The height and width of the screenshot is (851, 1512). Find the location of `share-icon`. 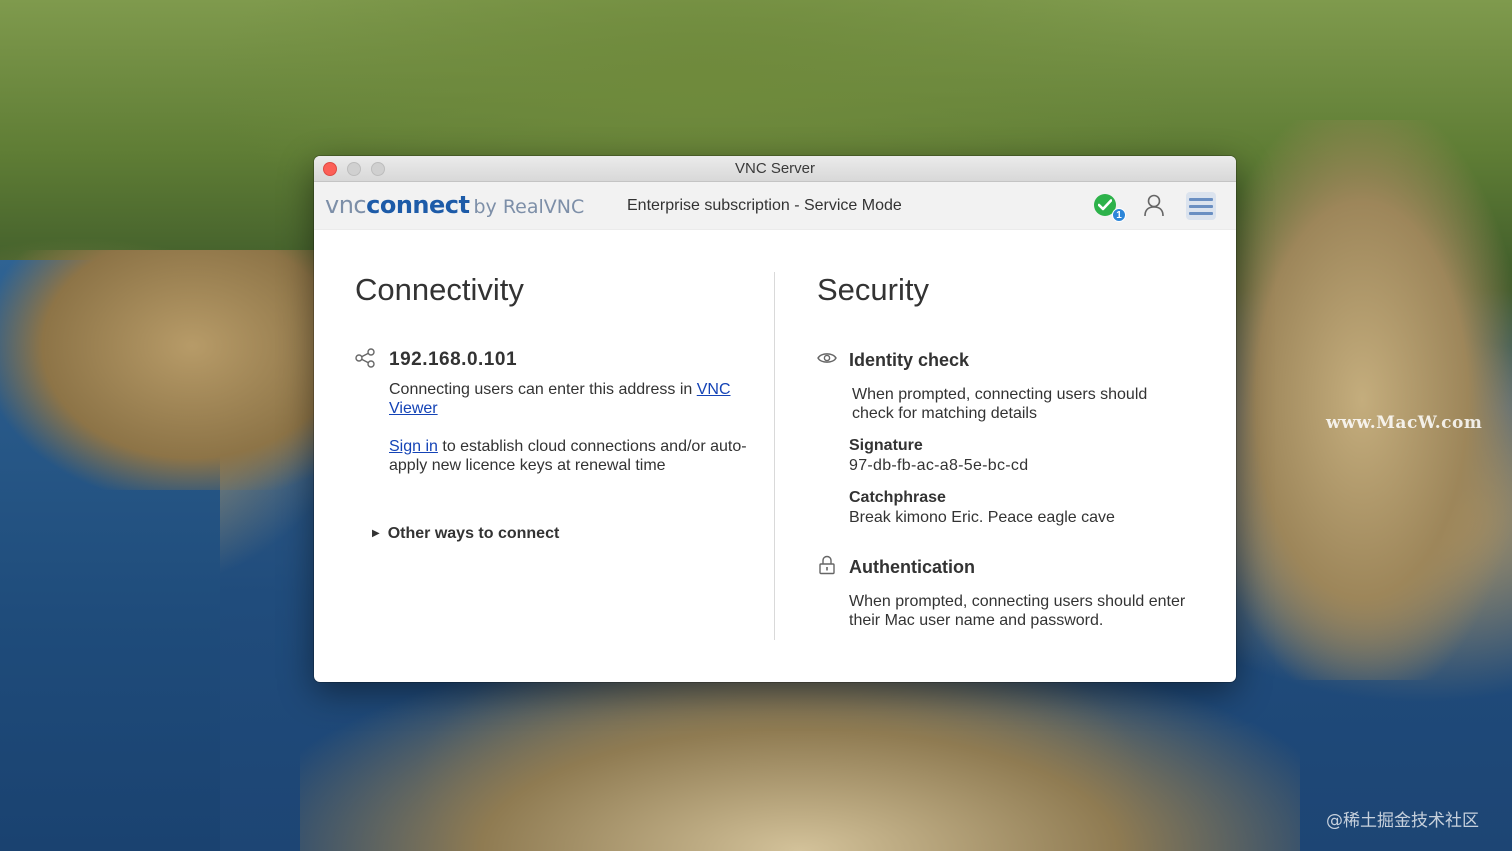

share-icon is located at coordinates (365, 360).